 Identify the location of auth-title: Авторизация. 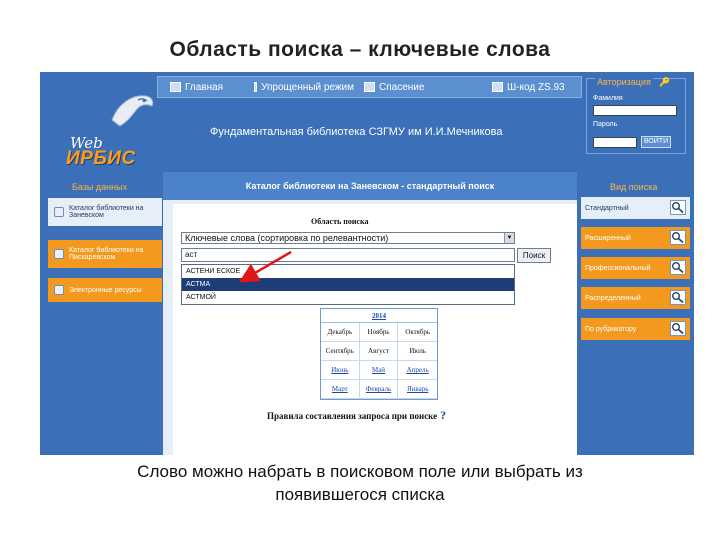
(624, 82).